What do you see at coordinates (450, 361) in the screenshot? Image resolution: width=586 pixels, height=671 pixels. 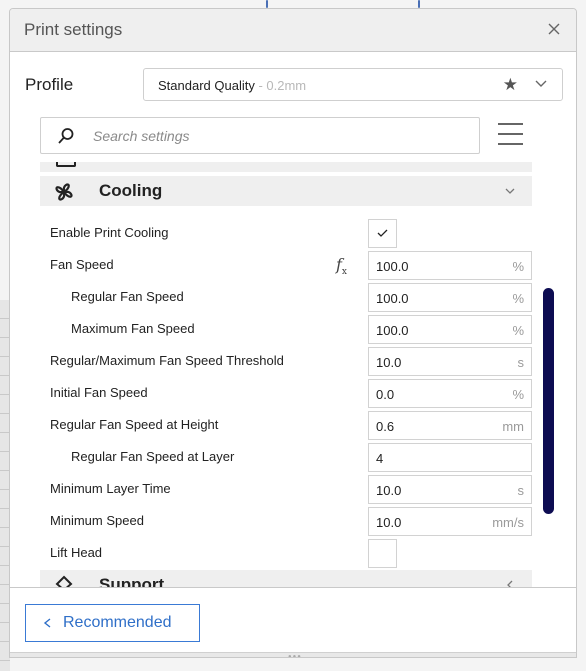 I see `fan-speed-threshold-input: 10.0 s` at bounding box center [450, 361].